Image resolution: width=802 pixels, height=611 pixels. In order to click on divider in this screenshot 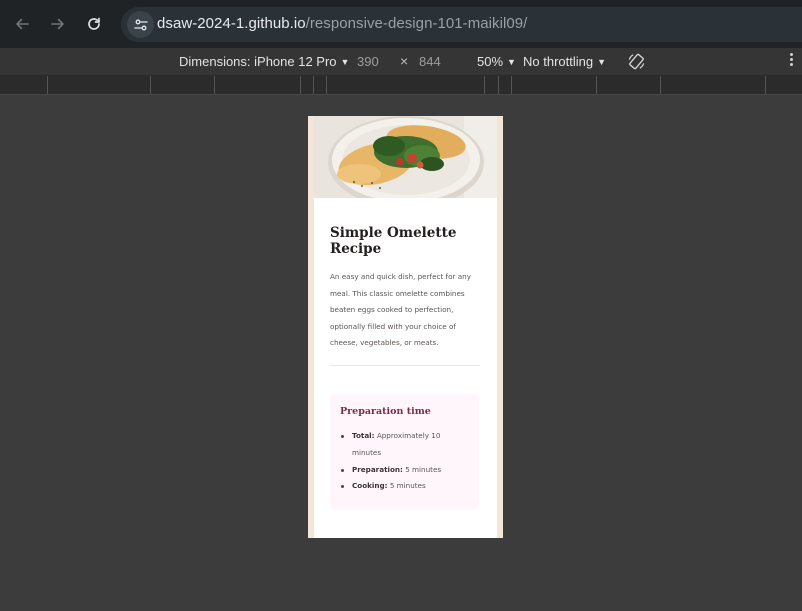, I will do `click(405, 365)`.